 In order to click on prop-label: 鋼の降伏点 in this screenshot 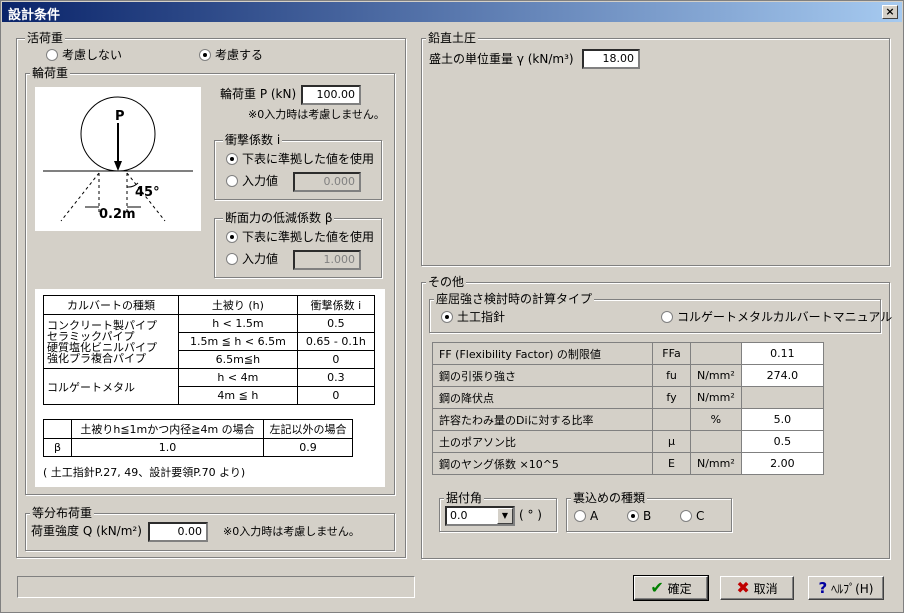, I will do `click(542, 397)`.